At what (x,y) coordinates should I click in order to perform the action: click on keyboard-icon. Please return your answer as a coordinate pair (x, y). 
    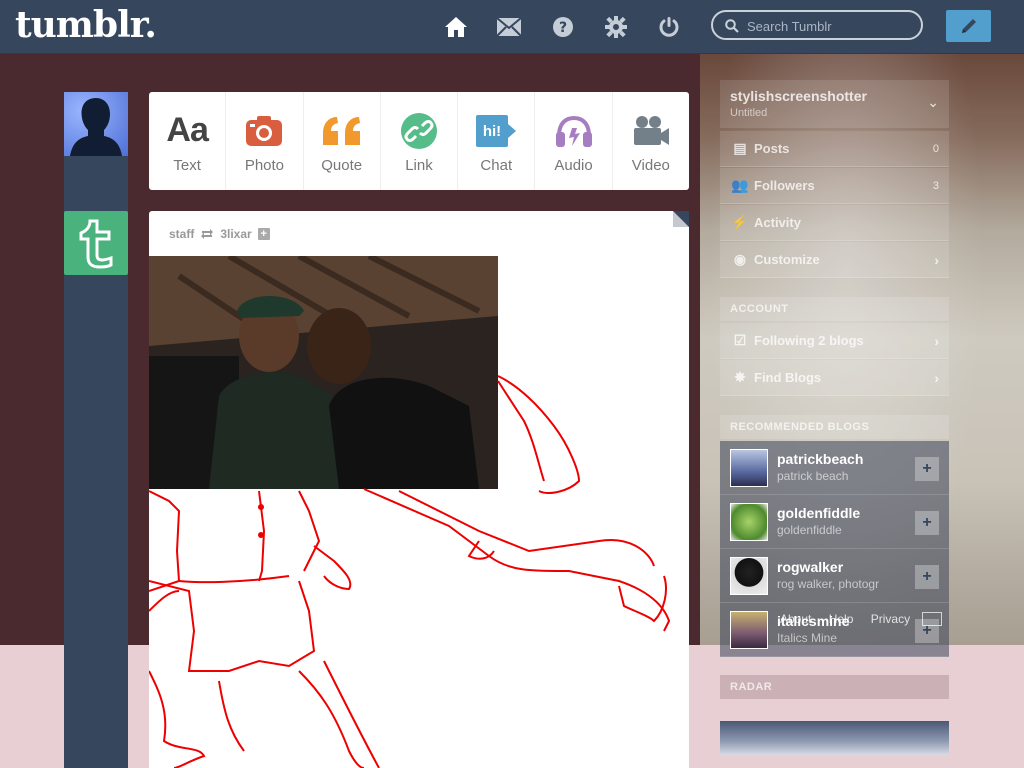
    Looking at the image, I should click on (932, 619).